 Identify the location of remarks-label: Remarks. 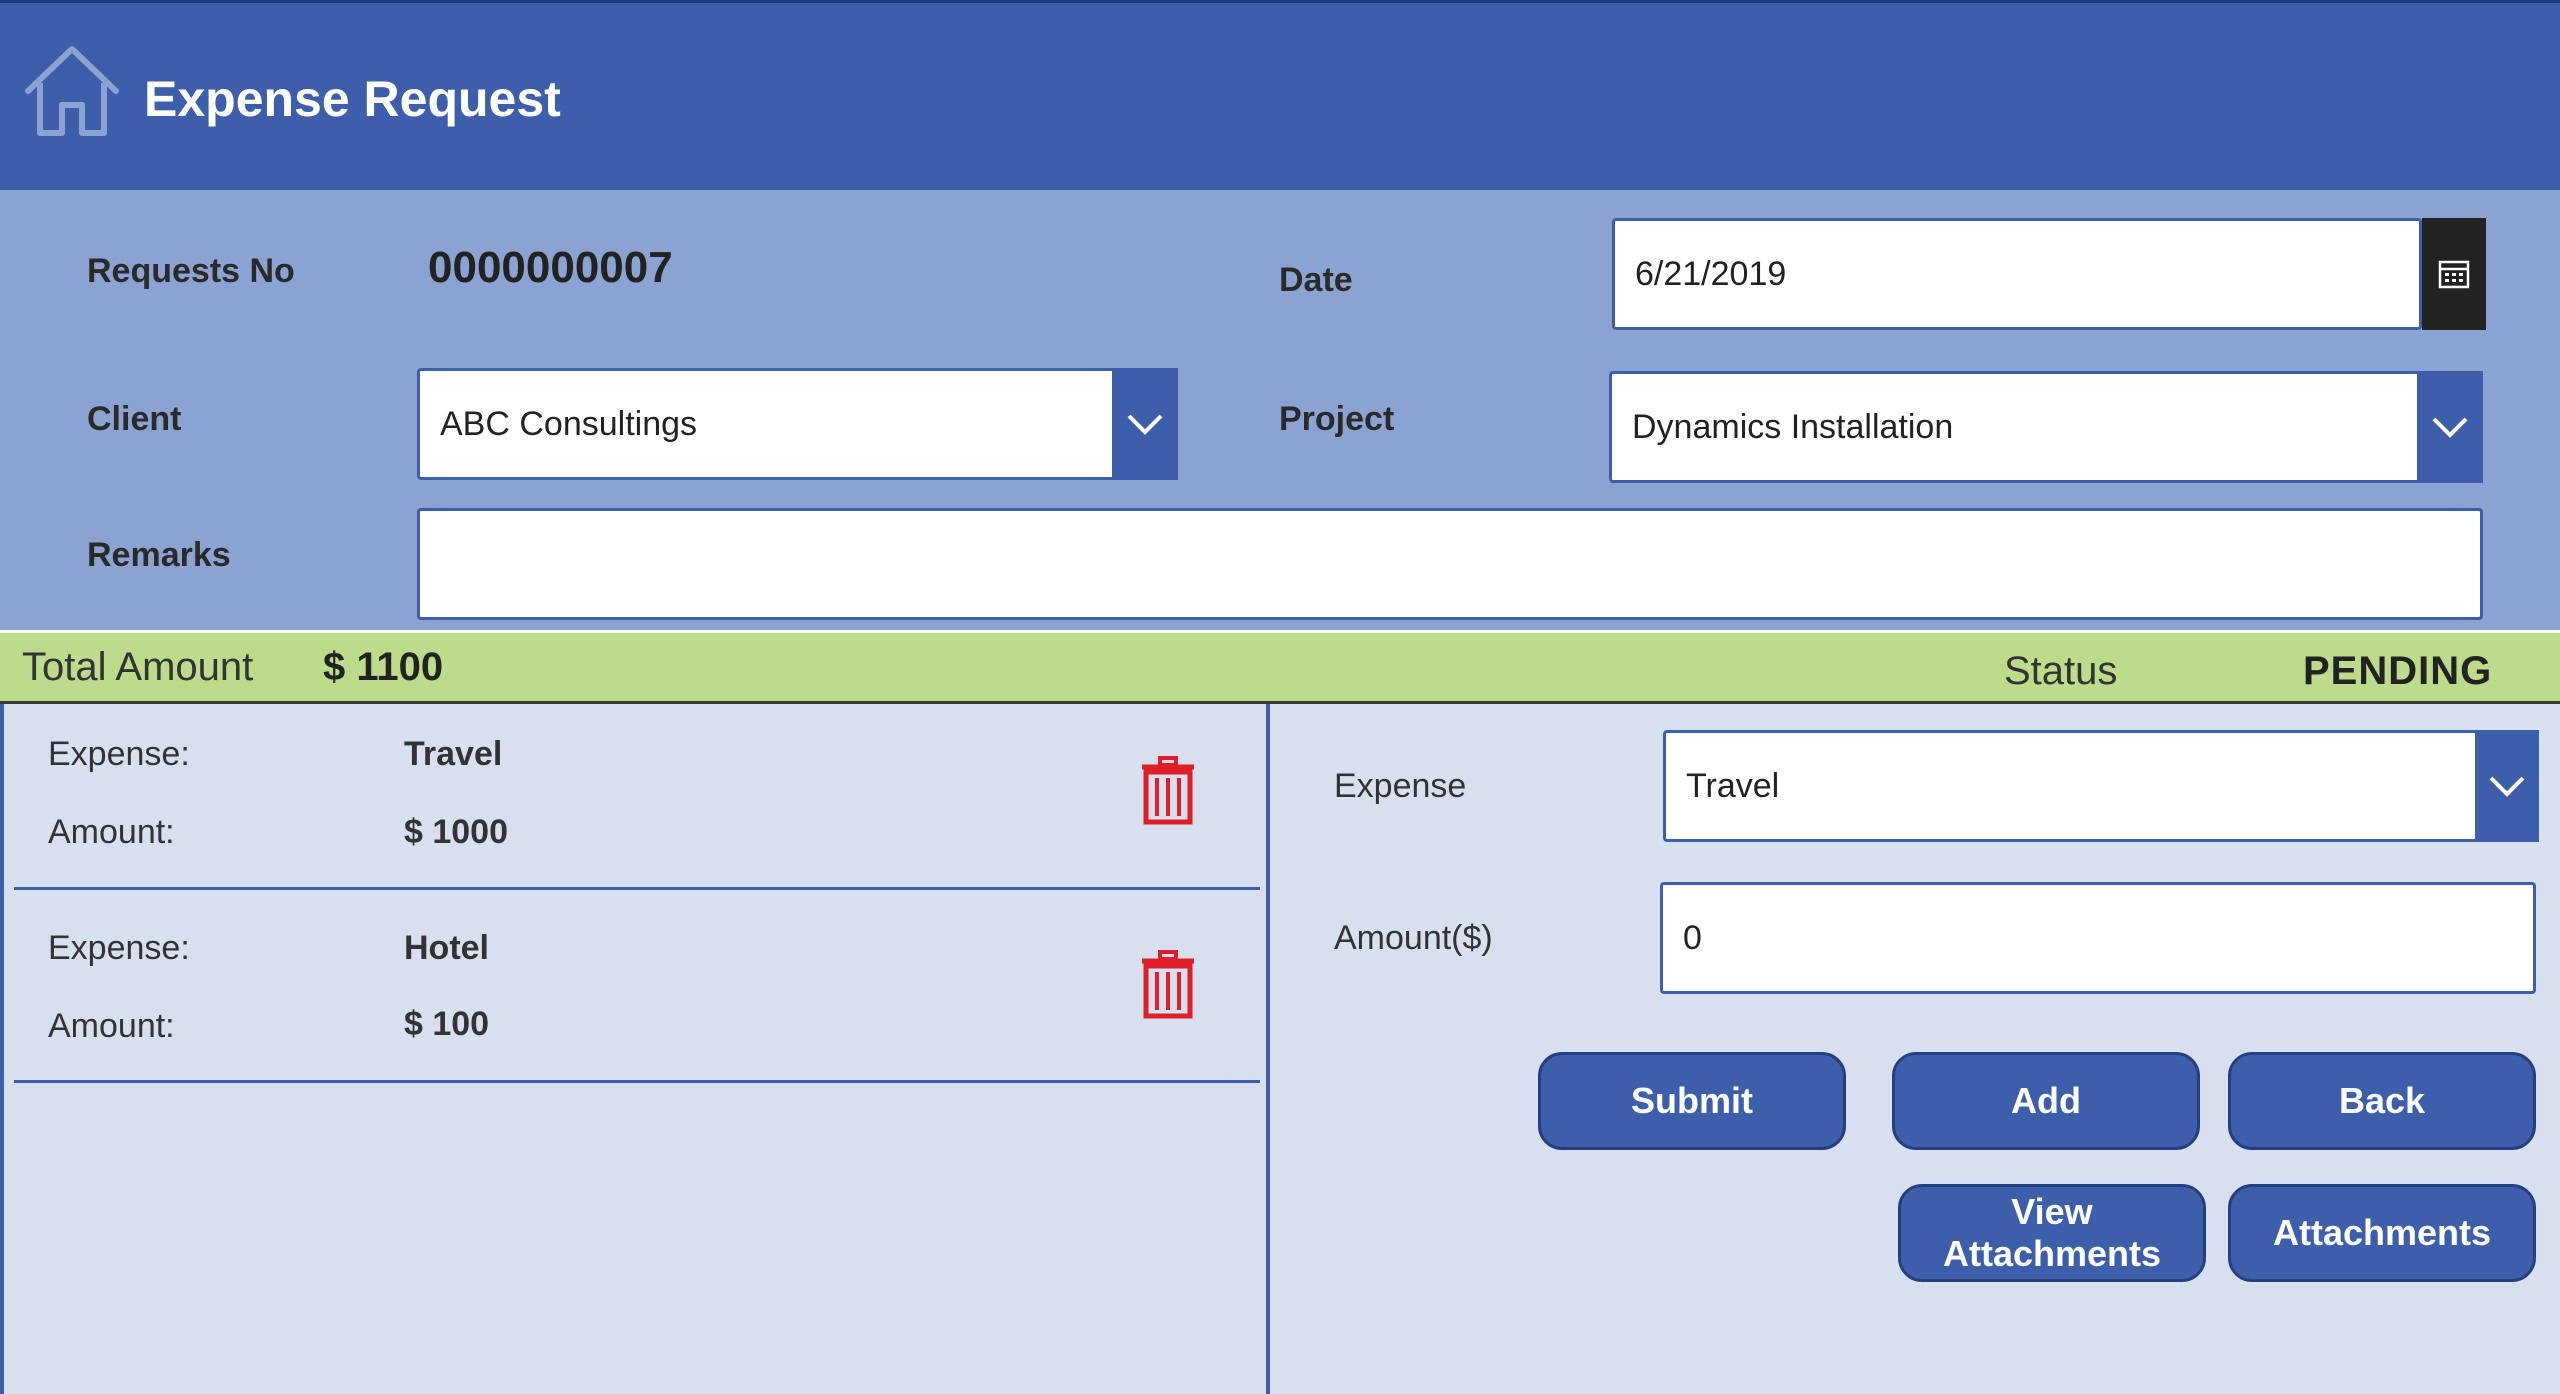
(159, 555).